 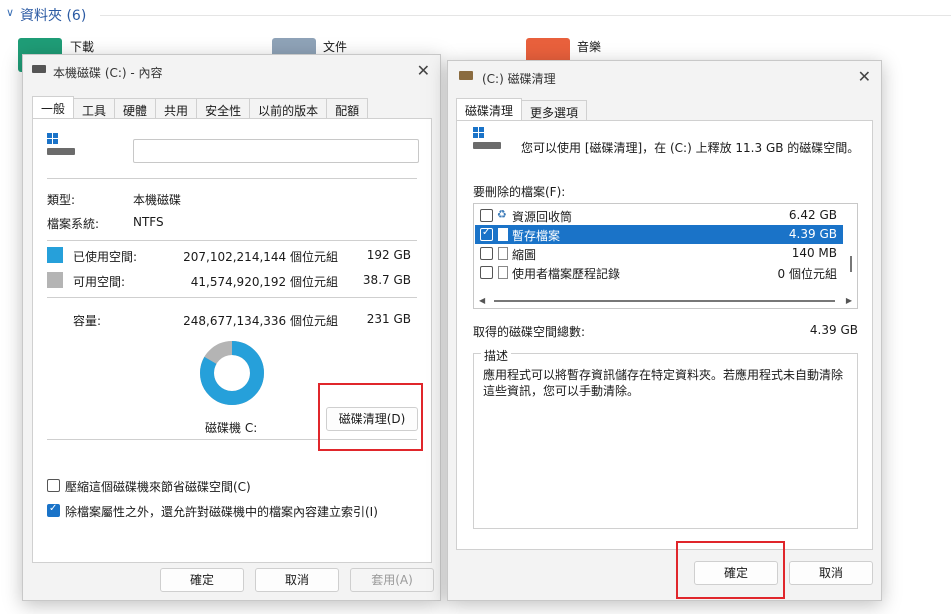 I want to click on item-size: 140 MB, so click(x=814, y=253).